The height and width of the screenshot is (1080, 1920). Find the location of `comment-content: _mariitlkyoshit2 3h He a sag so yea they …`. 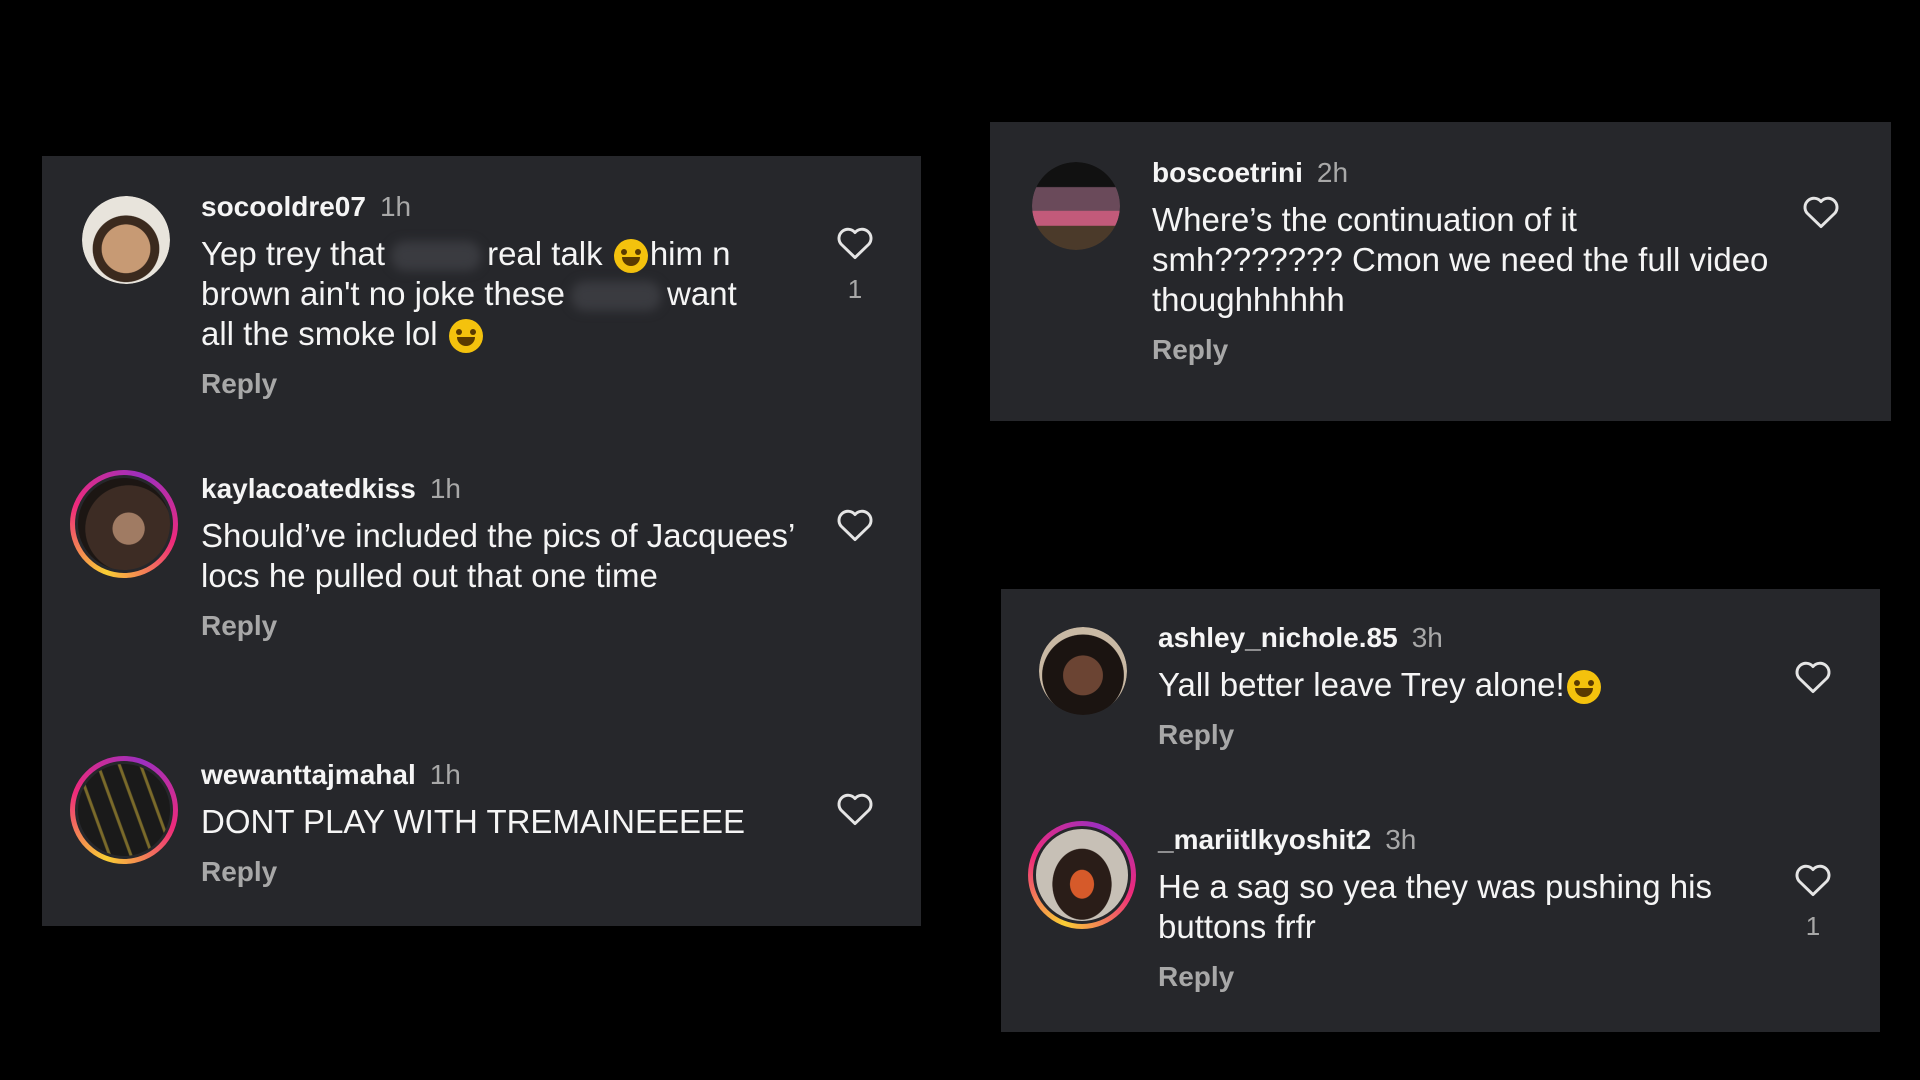

comment-content: _mariitlkyoshit2 3h He a sag so yea they … is located at coordinates (1468, 908).